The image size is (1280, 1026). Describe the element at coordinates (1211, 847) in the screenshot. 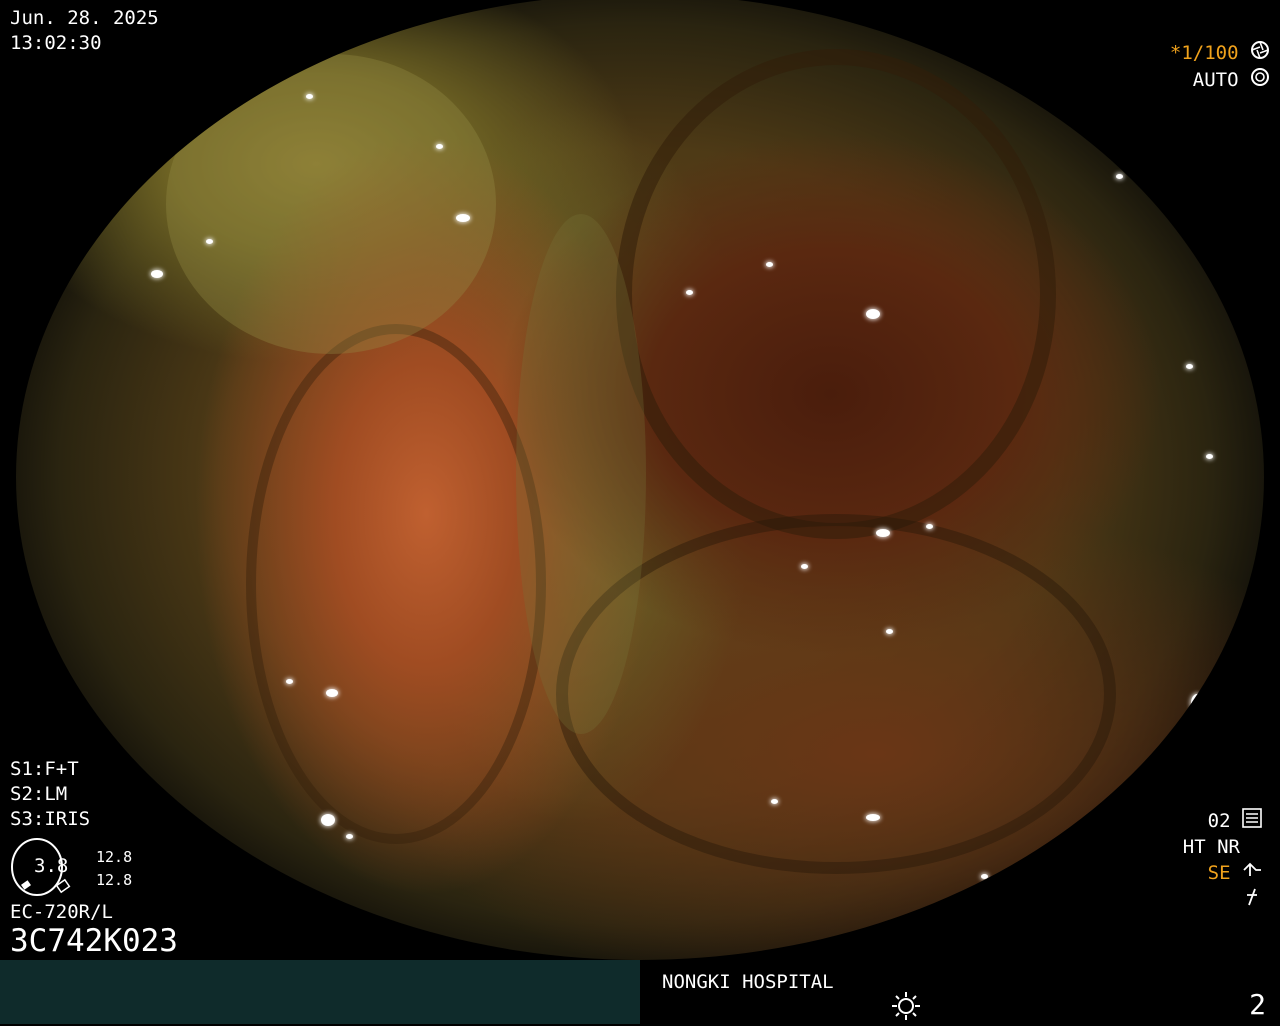

I see `ht-nr-label: HT NR` at that location.